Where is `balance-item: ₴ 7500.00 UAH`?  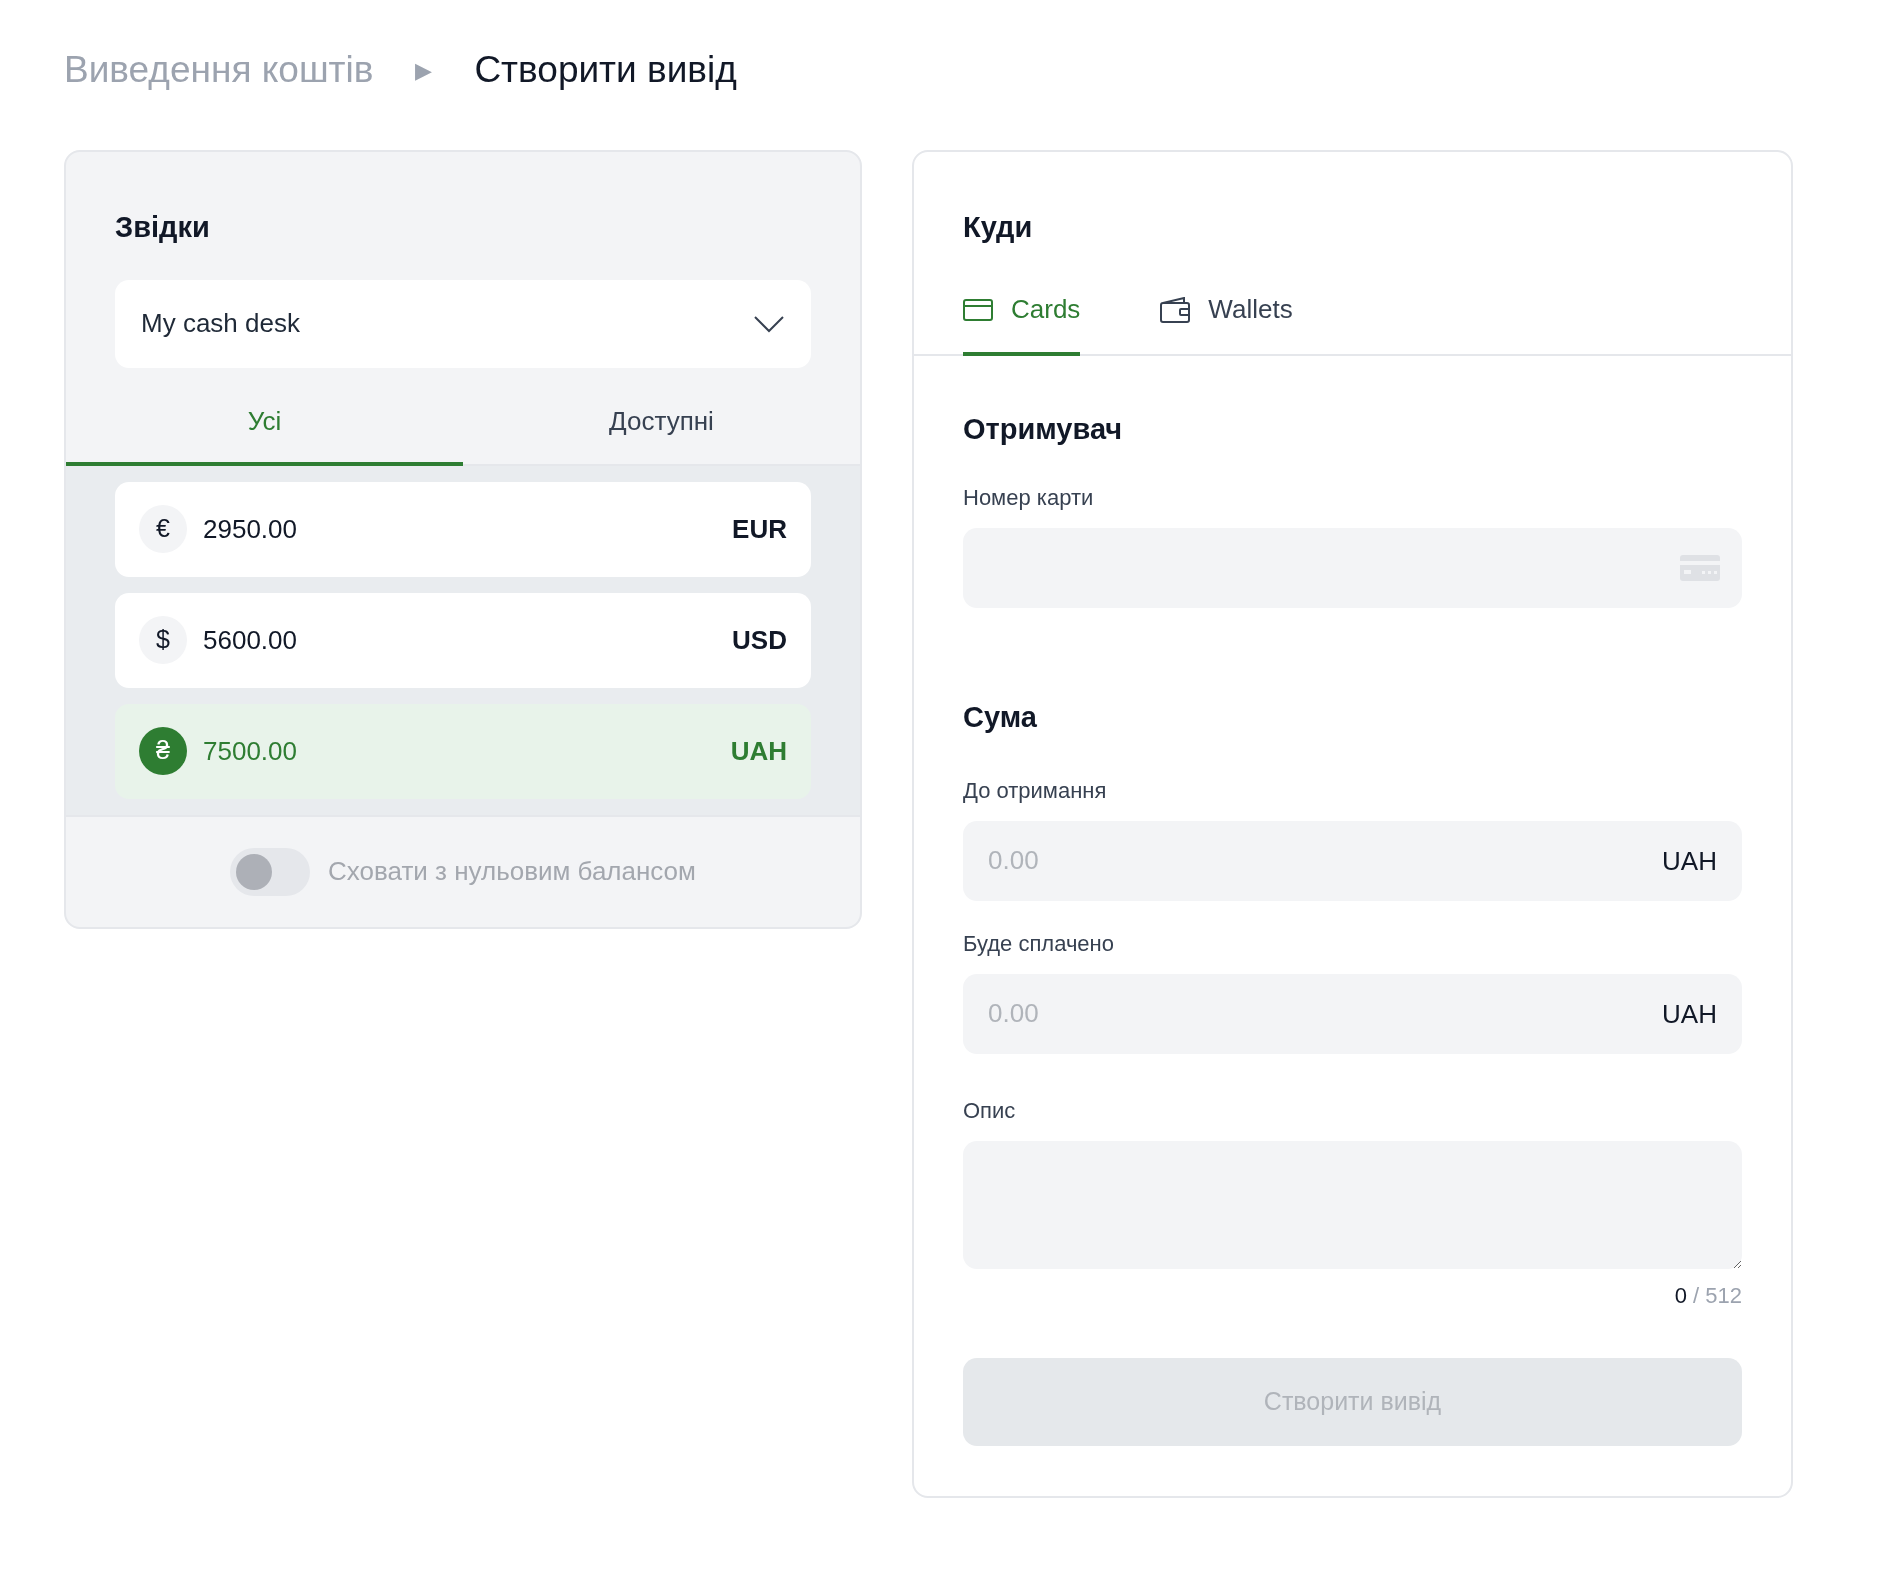 balance-item: ₴ 7500.00 UAH is located at coordinates (463, 751).